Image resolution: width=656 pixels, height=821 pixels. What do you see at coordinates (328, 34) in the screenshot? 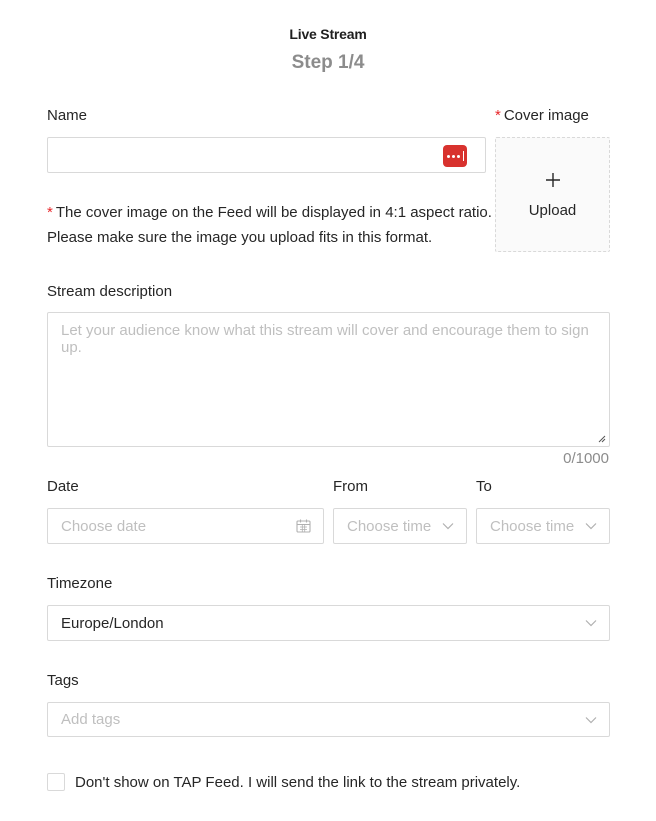
I see `page-title: Live Stream` at bounding box center [328, 34].